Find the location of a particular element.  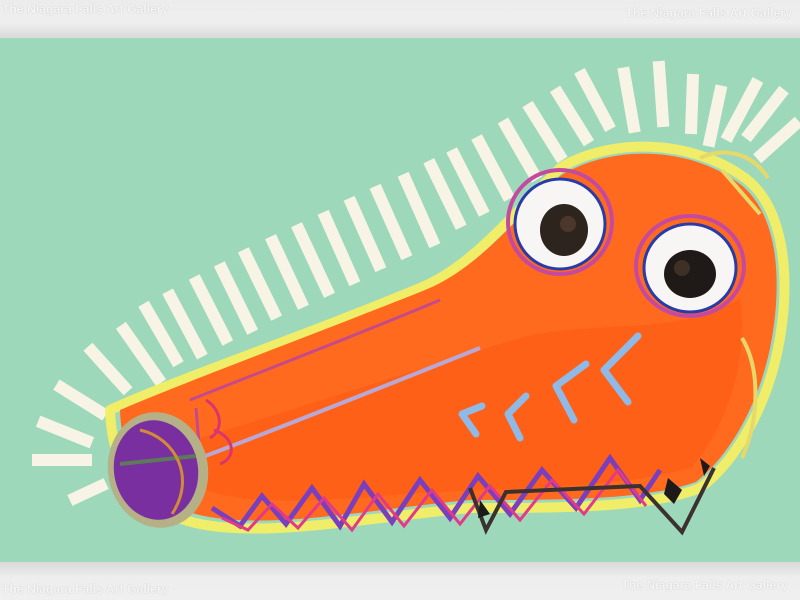

left-eye is located at coordinates (560, 222).